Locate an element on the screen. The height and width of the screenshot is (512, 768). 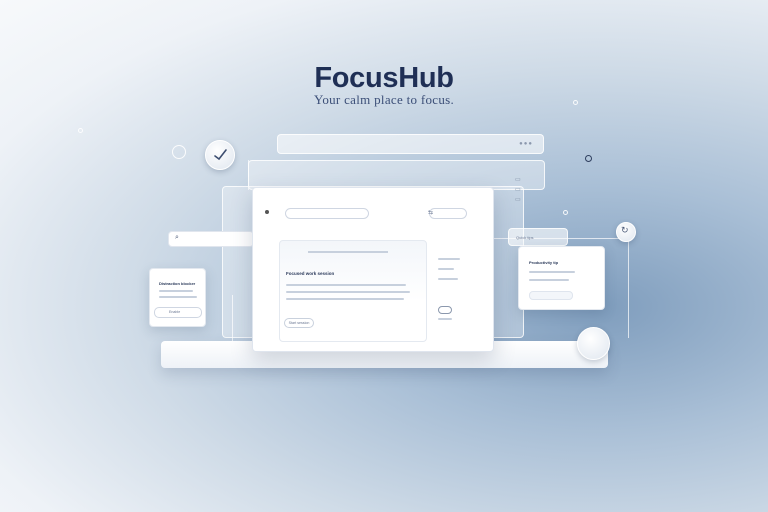
check-icon is located at coordinates (220, 155).